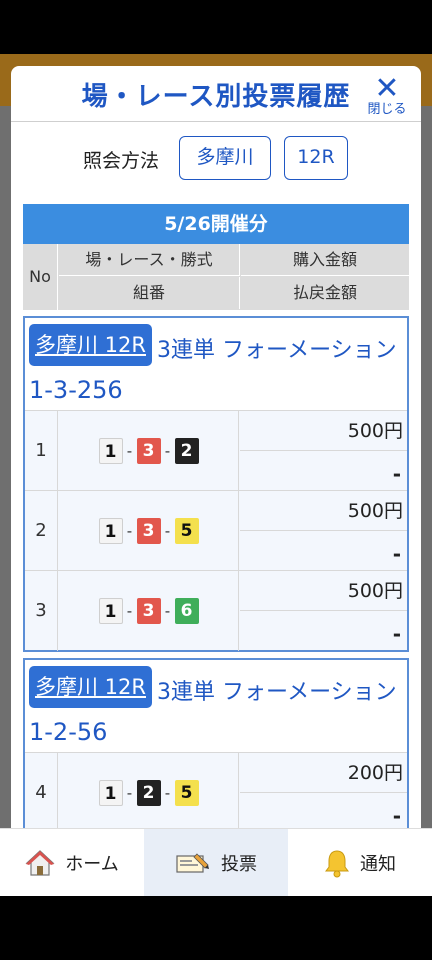 The height and width of the screenshot is (960, 432). What do you see at coordinates (68, 732) in the screenshot?
I see `combination-text: 1-2-56` at bounding box center [68, 732].